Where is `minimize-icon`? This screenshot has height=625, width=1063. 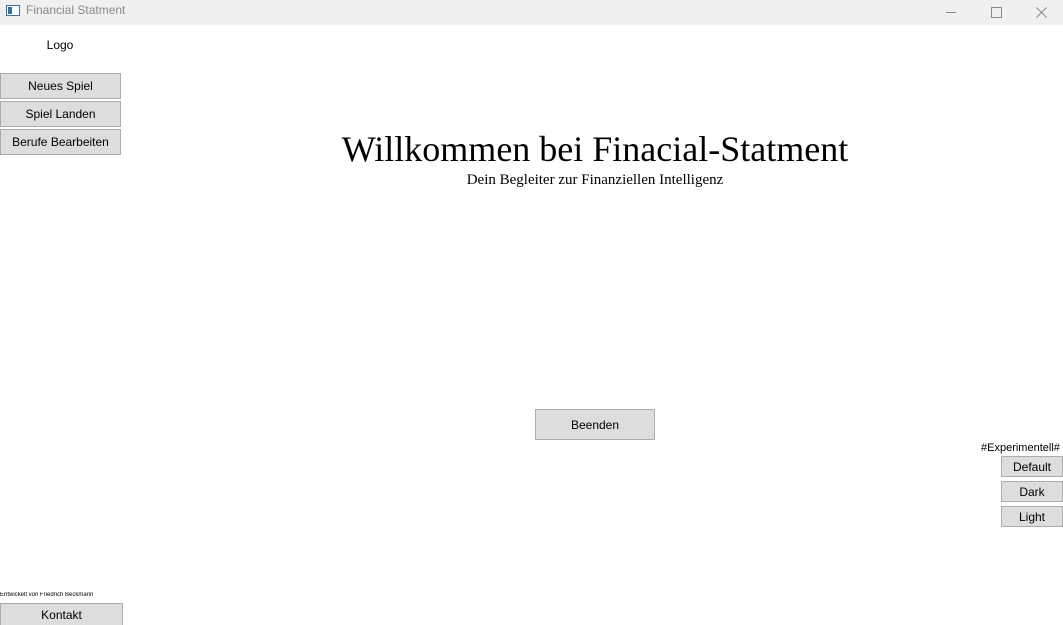 minimize-icon is located at coordinates (951, 12).